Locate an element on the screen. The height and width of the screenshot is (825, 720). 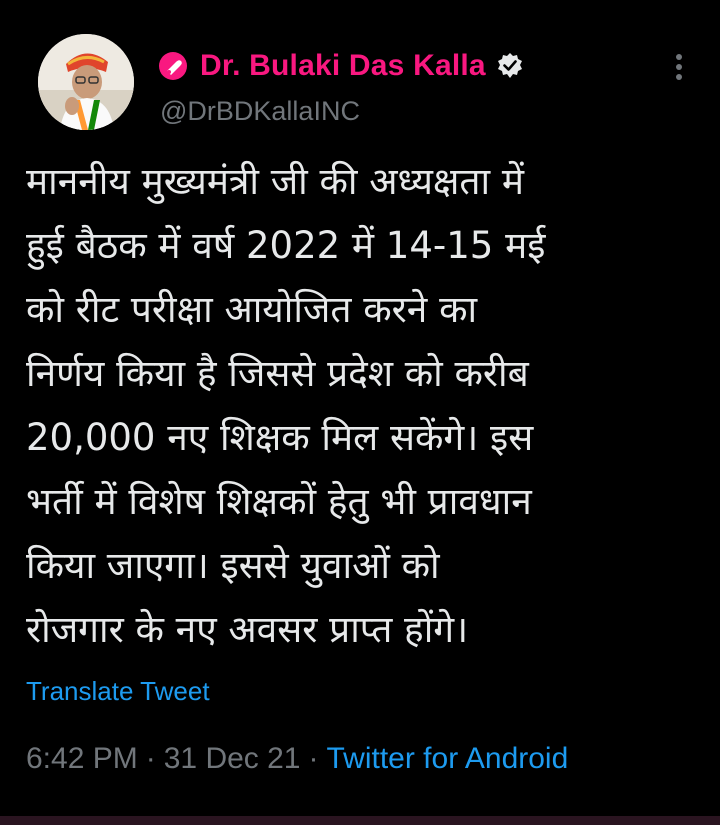
more-options-button is located at coordinates (679, 67).